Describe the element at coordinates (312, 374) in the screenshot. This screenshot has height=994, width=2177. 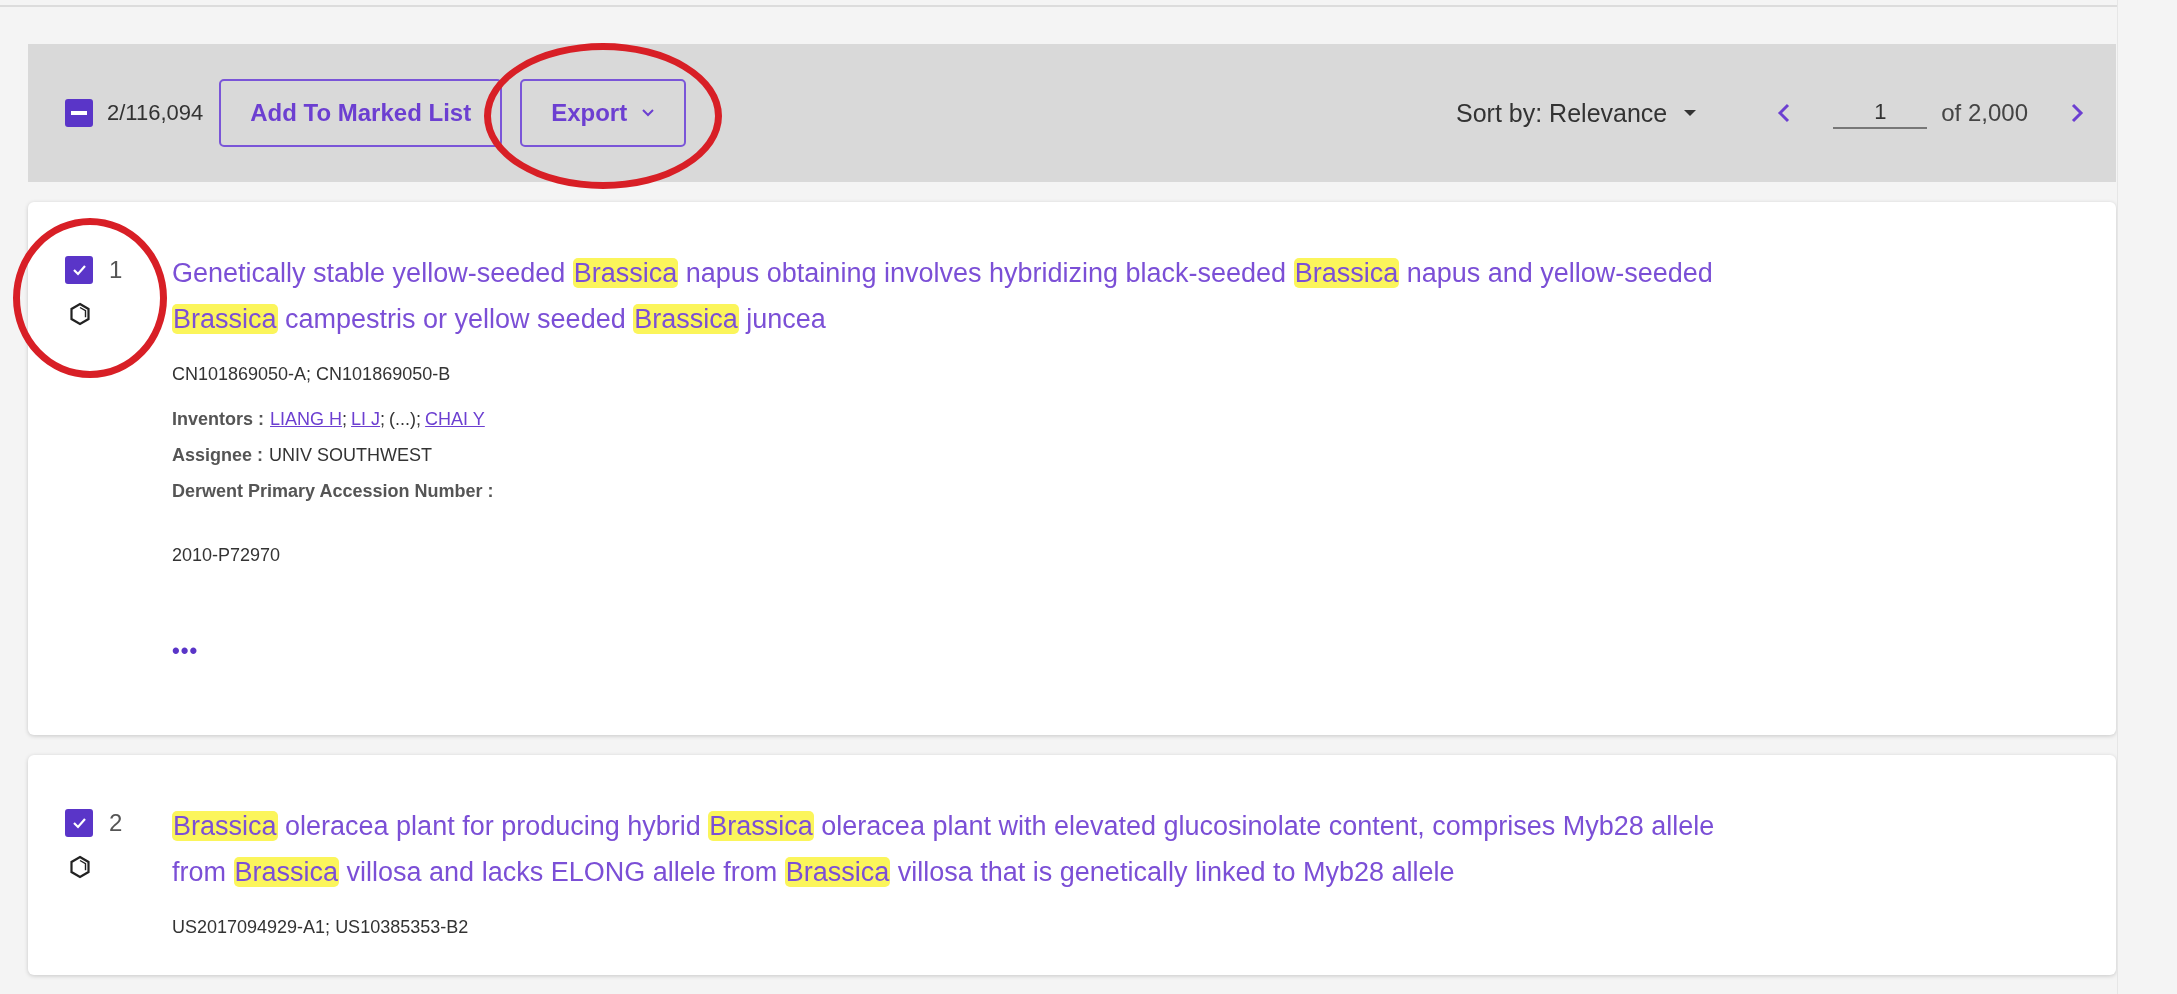
I see `patent-numbers: CN101869050-A; CN101869050-B` at that location.